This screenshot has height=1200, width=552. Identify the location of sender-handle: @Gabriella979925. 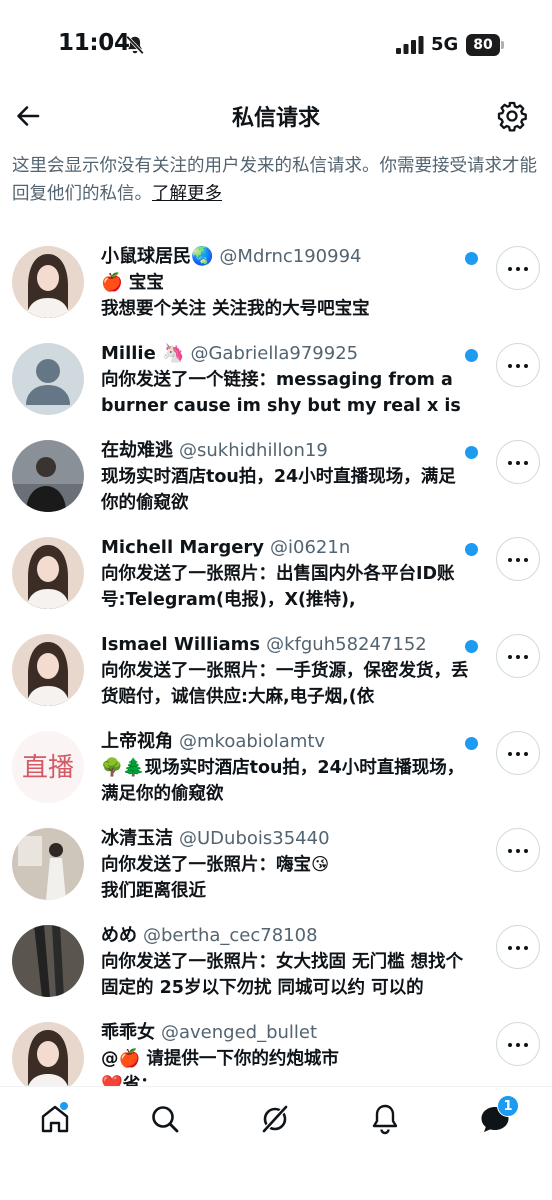
(274, 353).